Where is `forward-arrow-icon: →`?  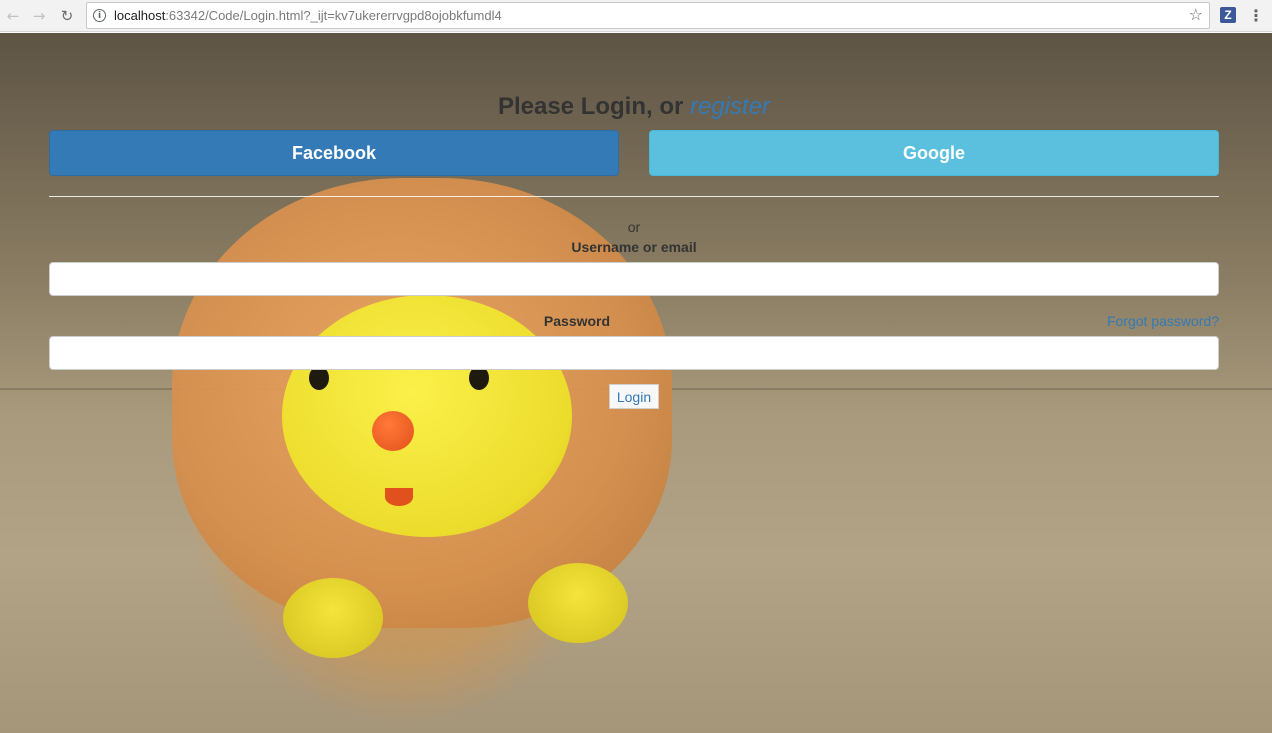
forward-arrow-icon: → is located at coordinates (39, 16).